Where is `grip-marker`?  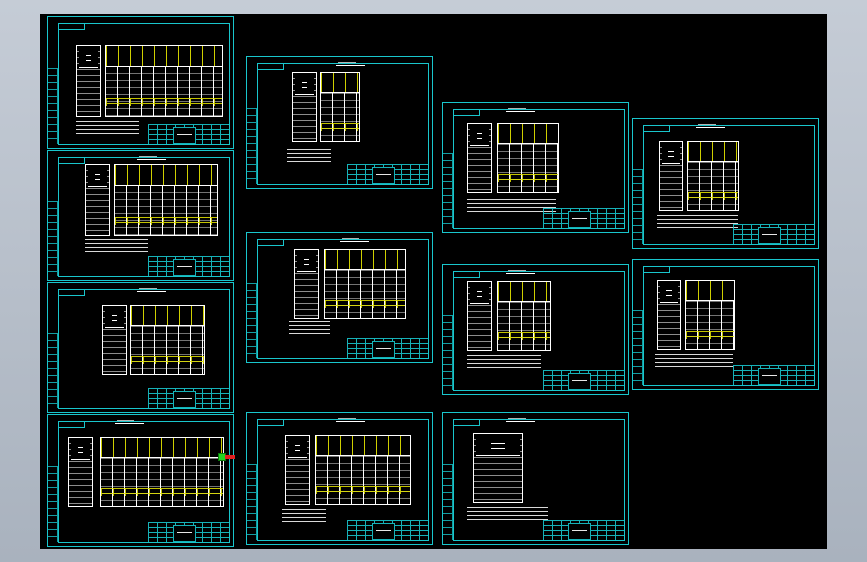
grip-marker is located at coordinates (230, 457).